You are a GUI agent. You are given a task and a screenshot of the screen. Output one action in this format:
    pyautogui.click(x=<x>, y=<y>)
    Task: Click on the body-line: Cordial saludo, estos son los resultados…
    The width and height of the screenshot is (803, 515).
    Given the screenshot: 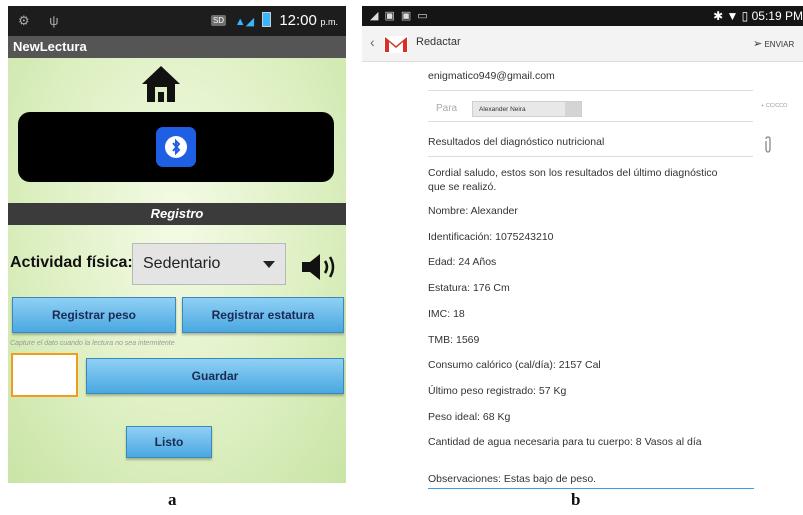 What is the action you would take?
    pyautogui.click(x=573, y=180)
    